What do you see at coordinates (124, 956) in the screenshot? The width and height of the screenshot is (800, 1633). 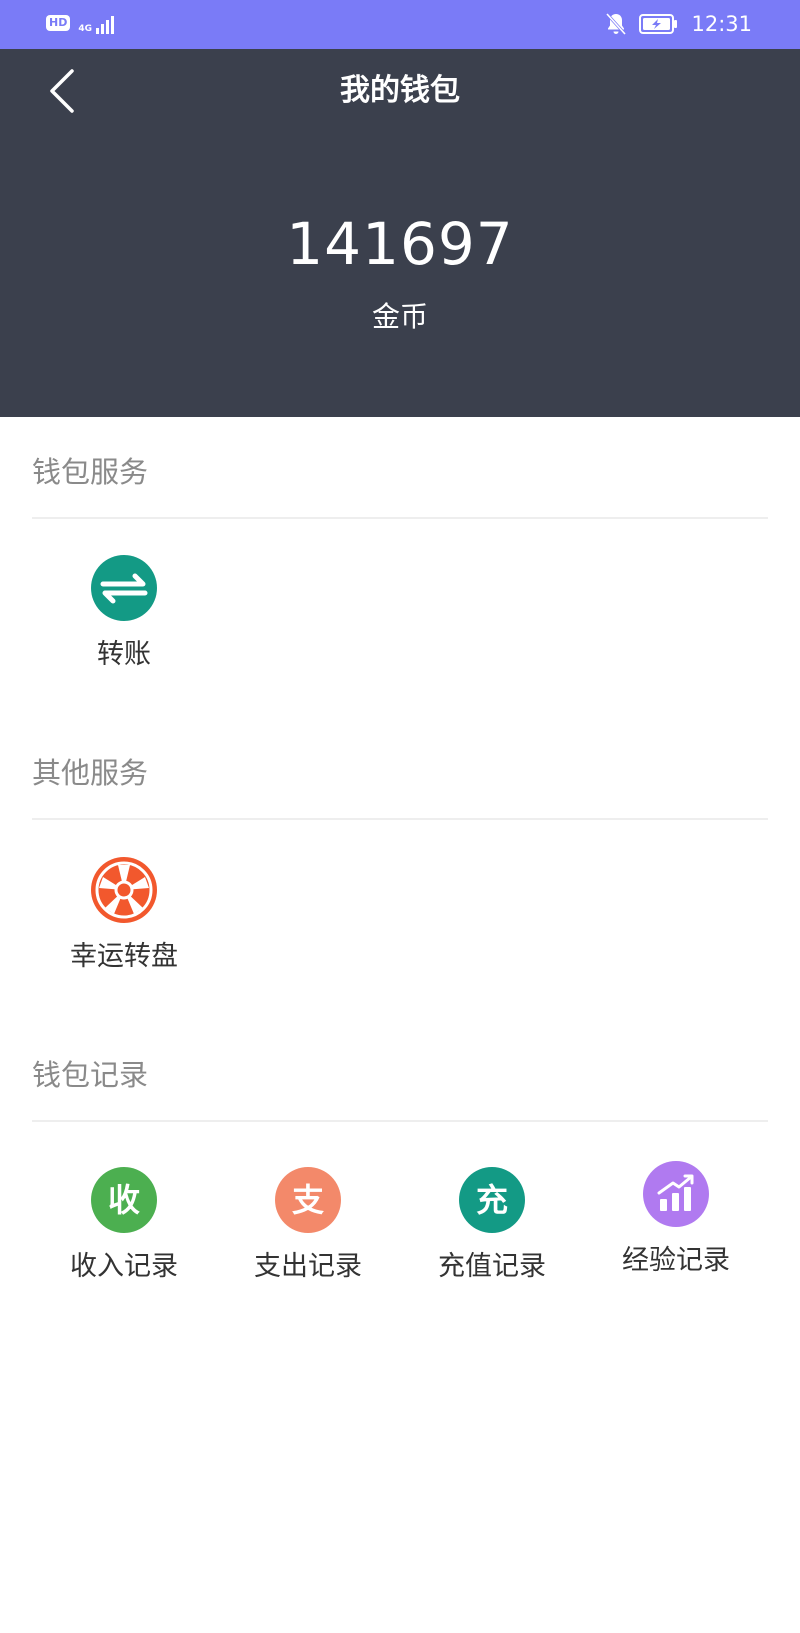 I see `lucky-wheel-label: 幸运转盘` at bounding box center [124, 956].